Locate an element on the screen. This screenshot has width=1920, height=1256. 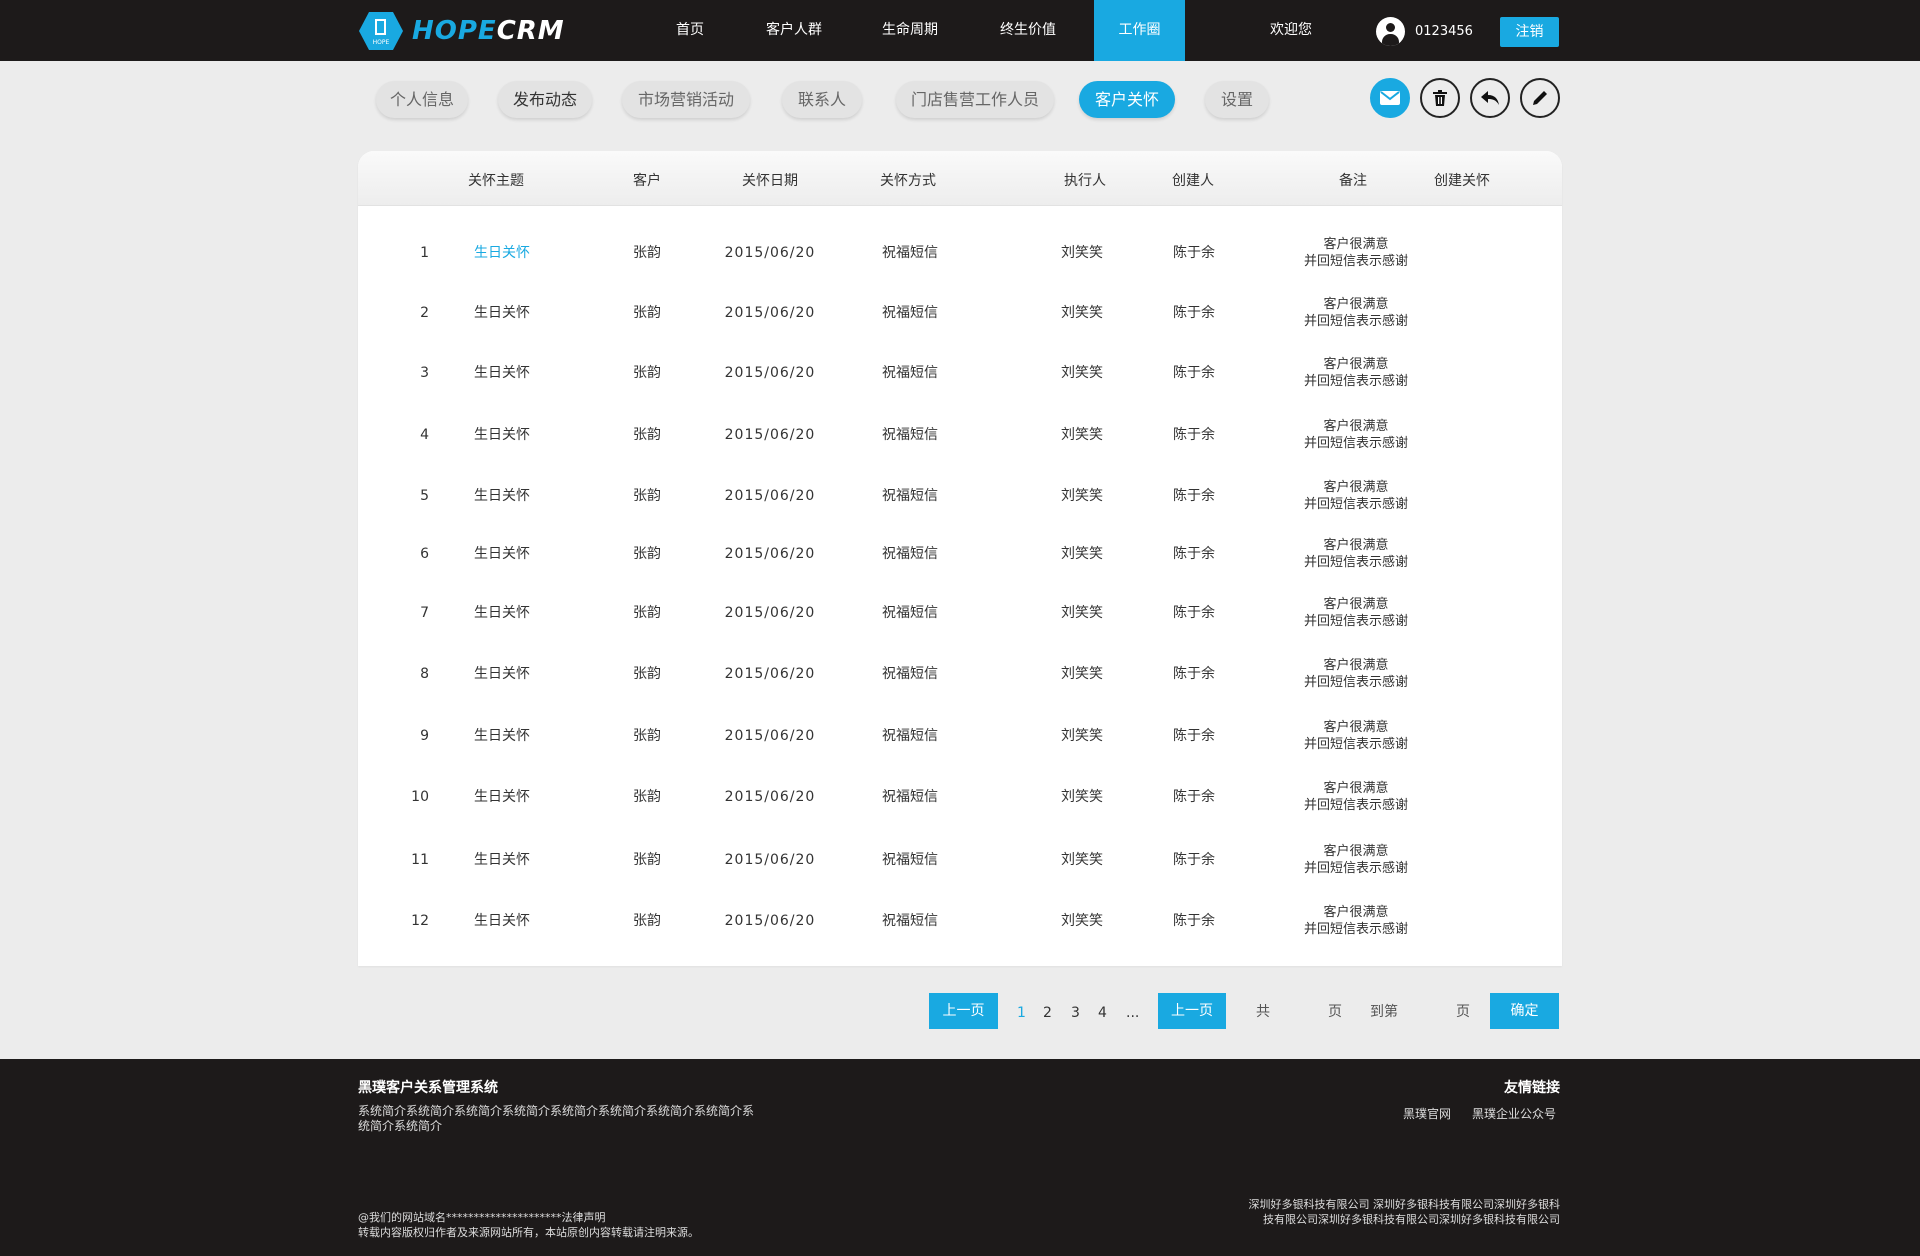
delete-button is located at coordinates (1440, 98).